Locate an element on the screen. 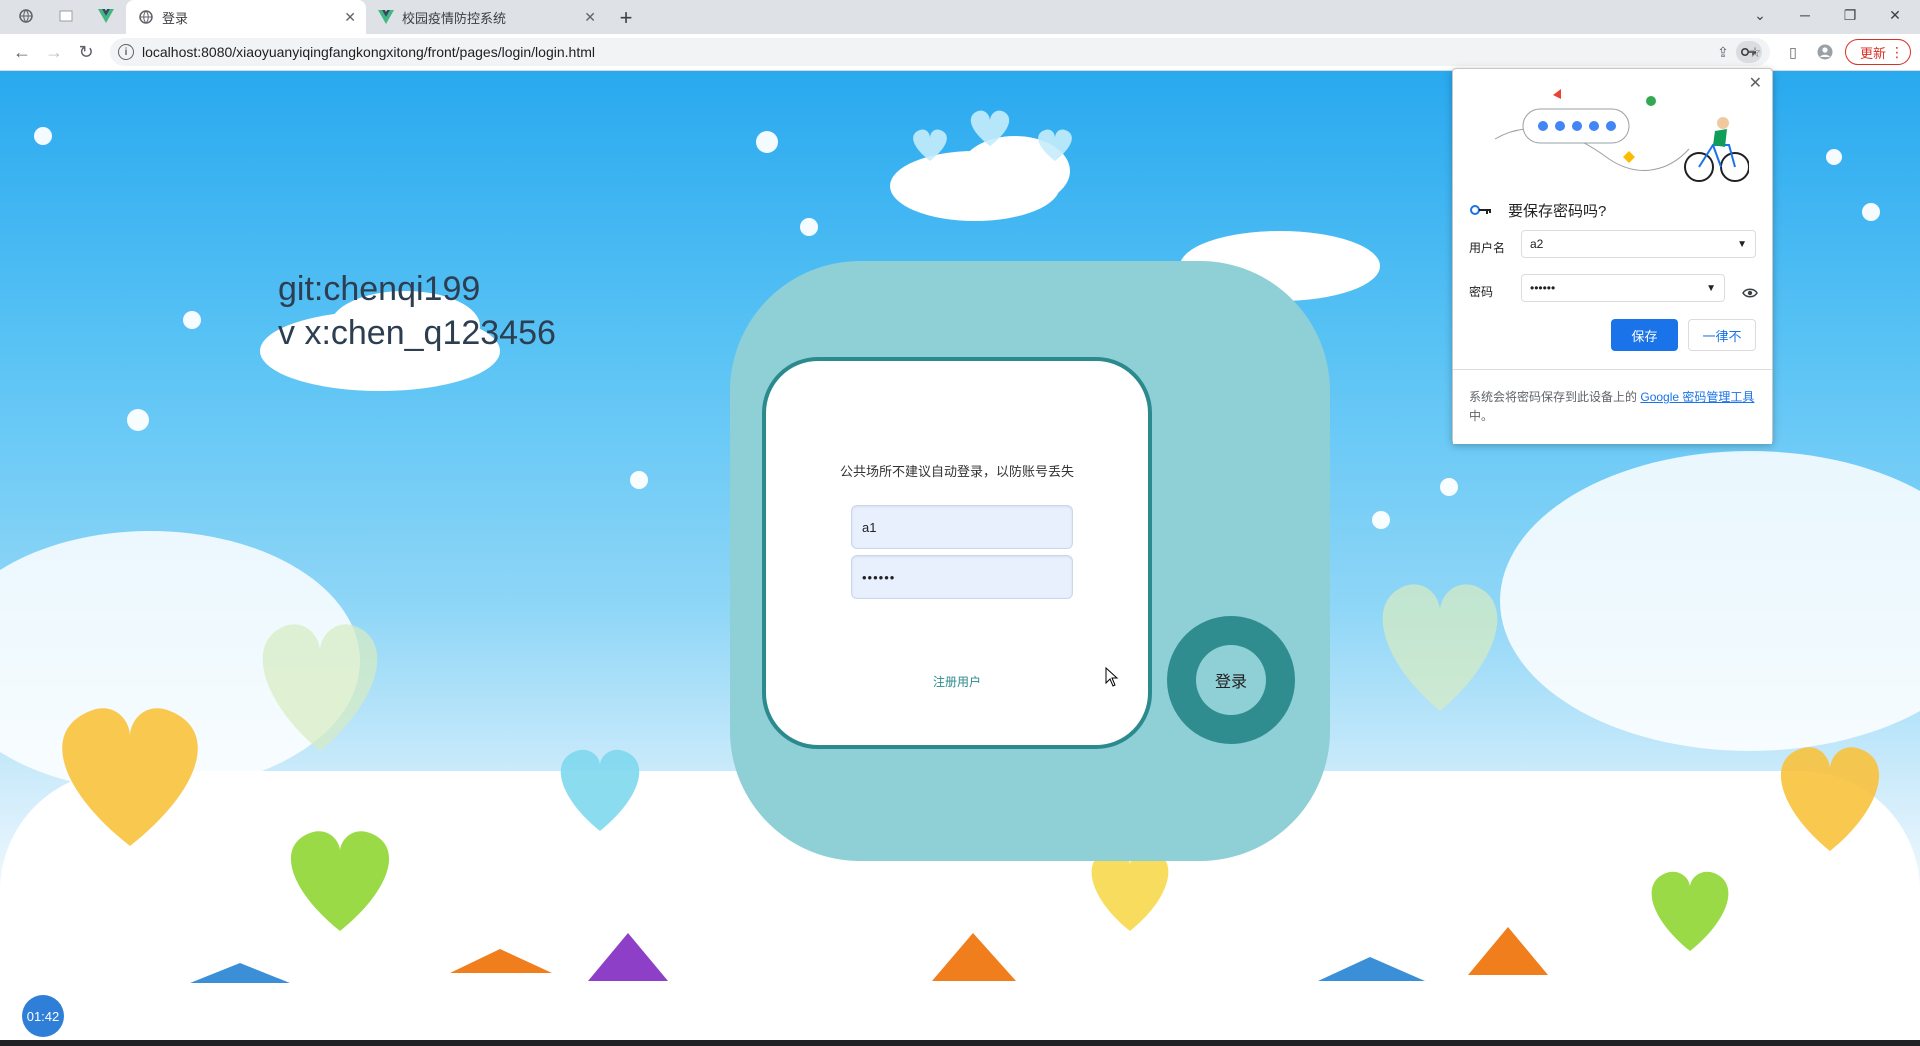 This screenshot has height=1046, width=1920. login-button: 登录 is located at coordinates (1231, 680).